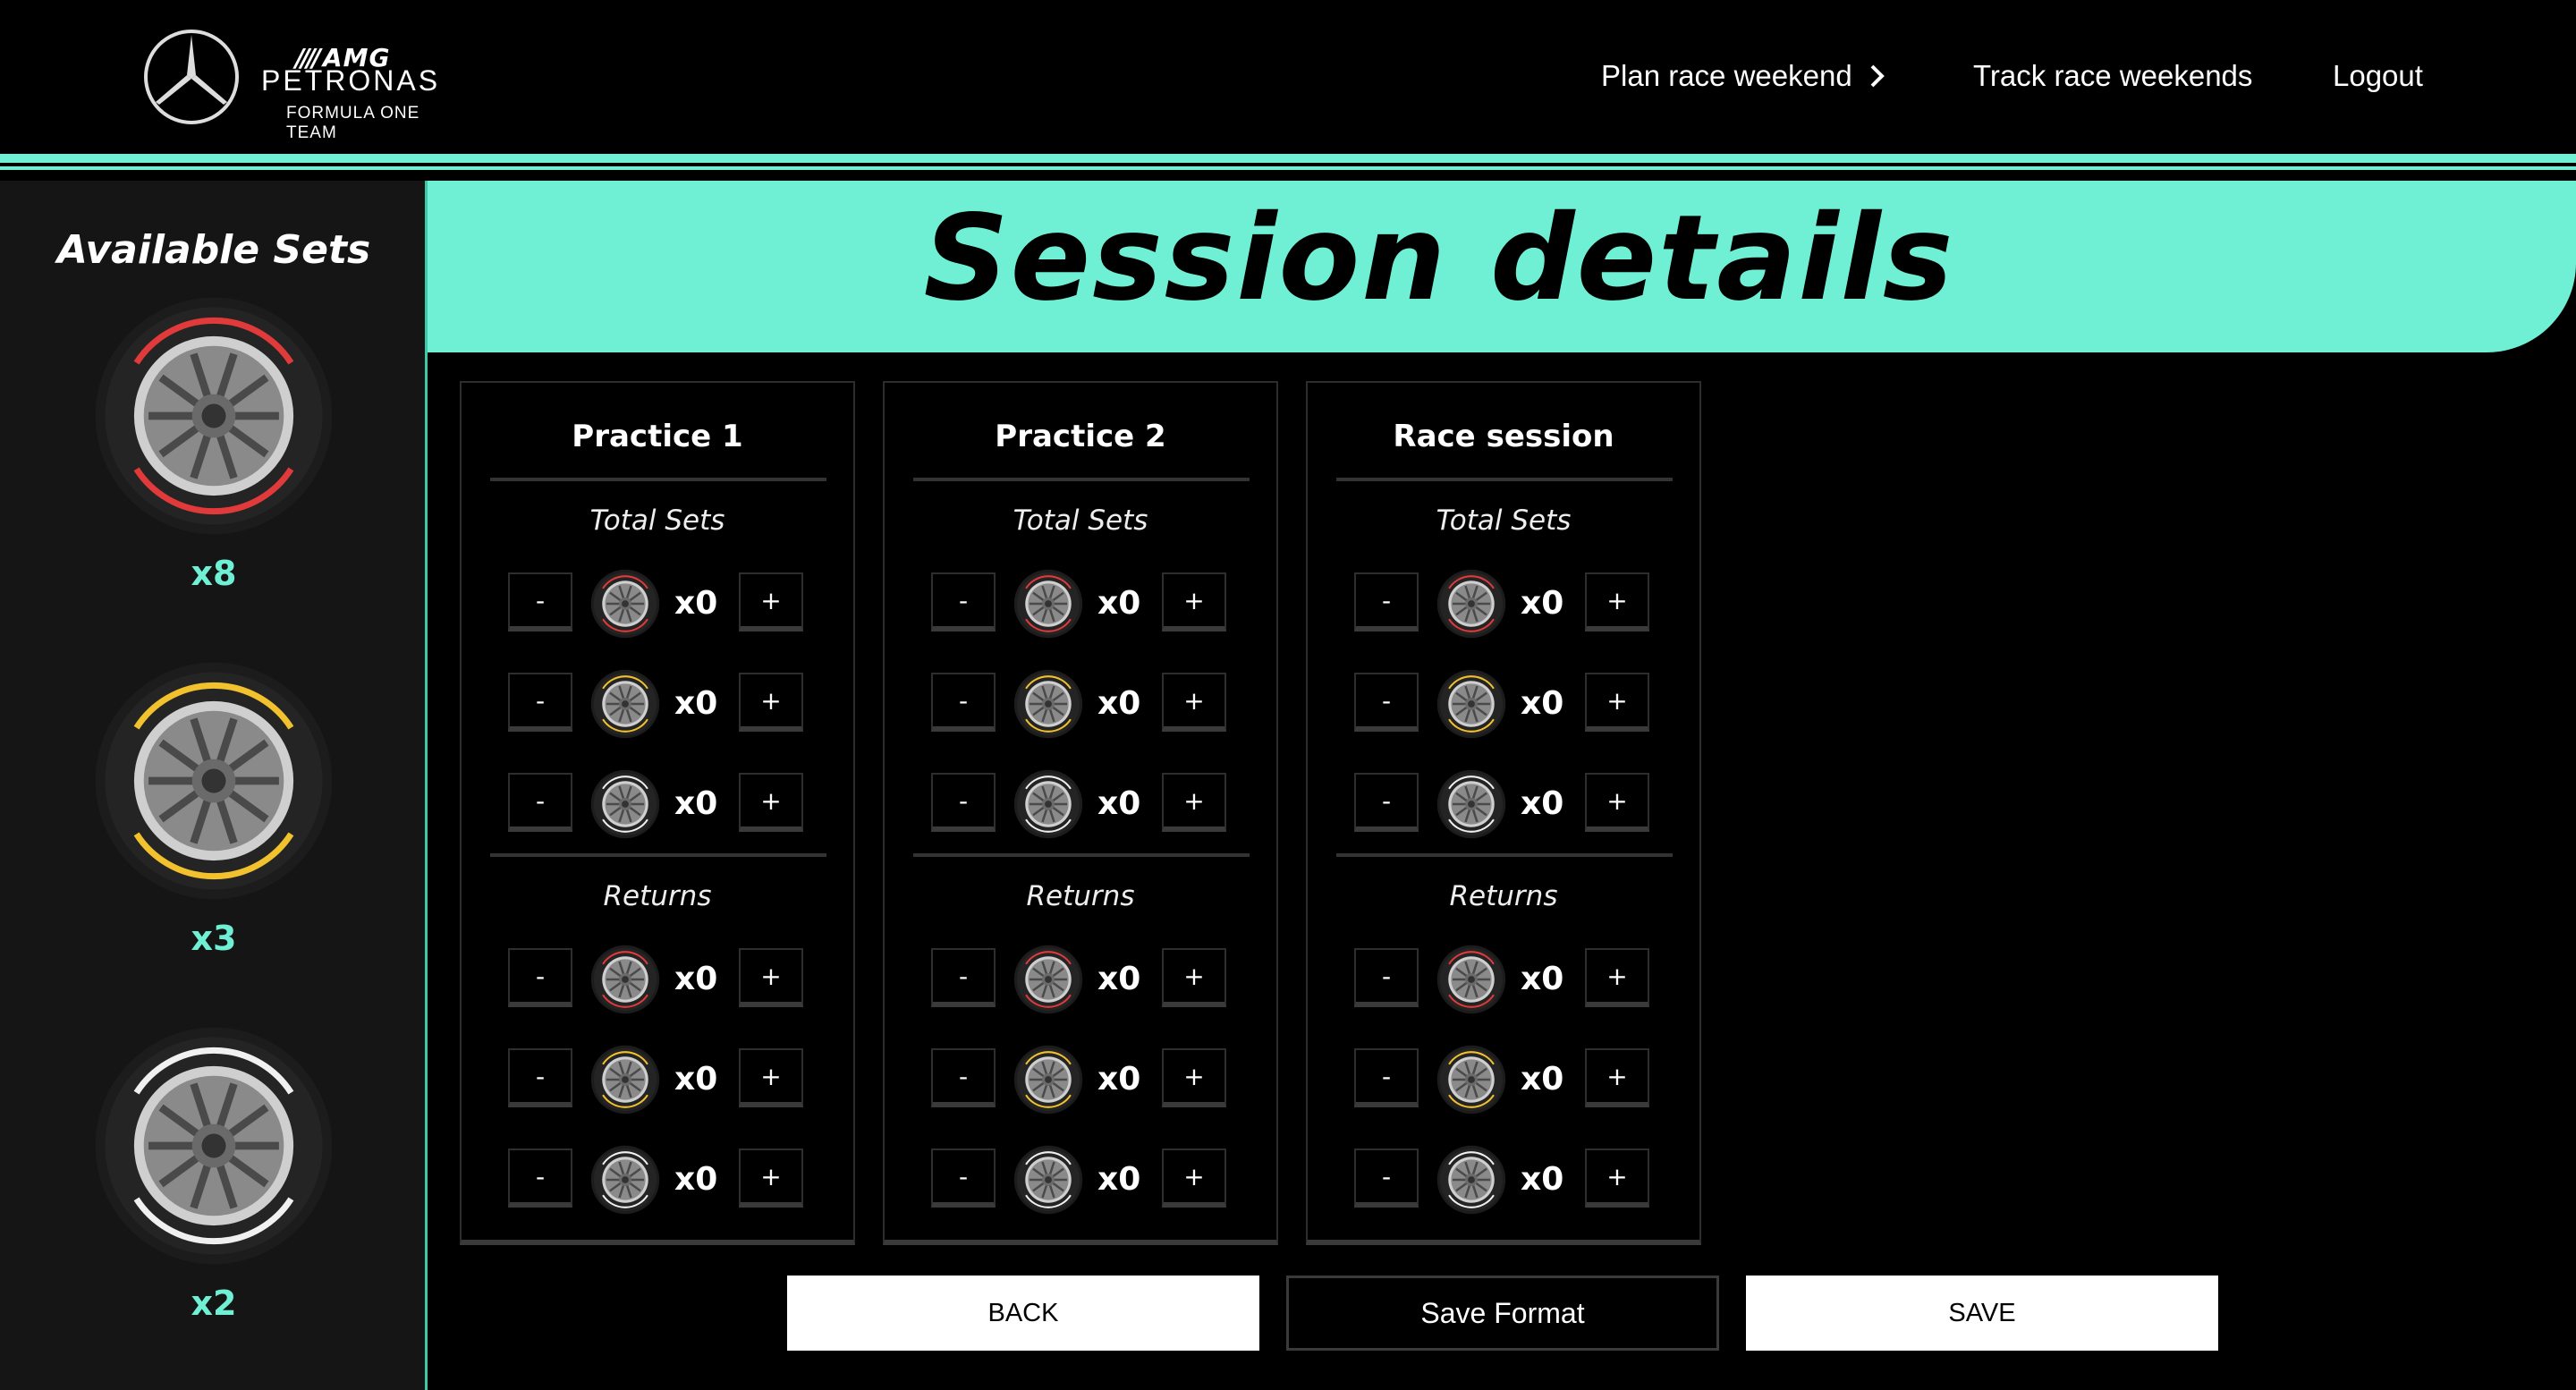  I want to click on brand-petronas-text: PETRONAS, so click(351, 80).